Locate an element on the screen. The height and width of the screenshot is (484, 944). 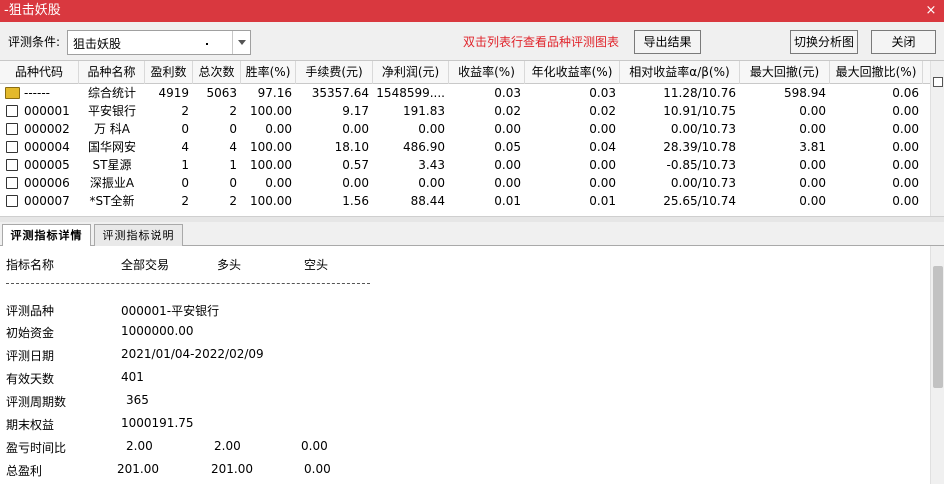
folder-icon is located at coordinates (12, 93).